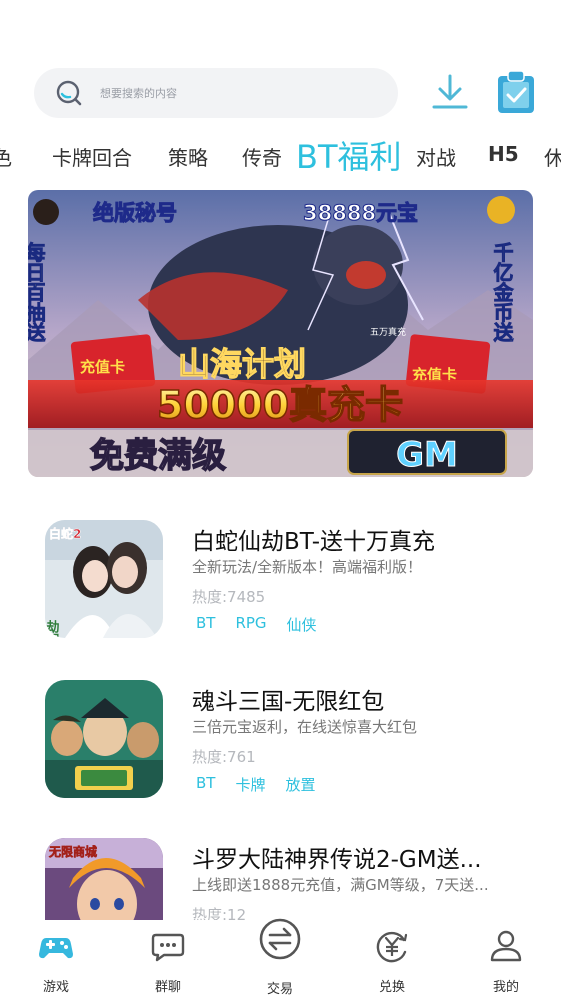 The width and height of the screenshot is (561, 999). I want to click on nav-item-group-chat: 群聊, so click(168, 959).